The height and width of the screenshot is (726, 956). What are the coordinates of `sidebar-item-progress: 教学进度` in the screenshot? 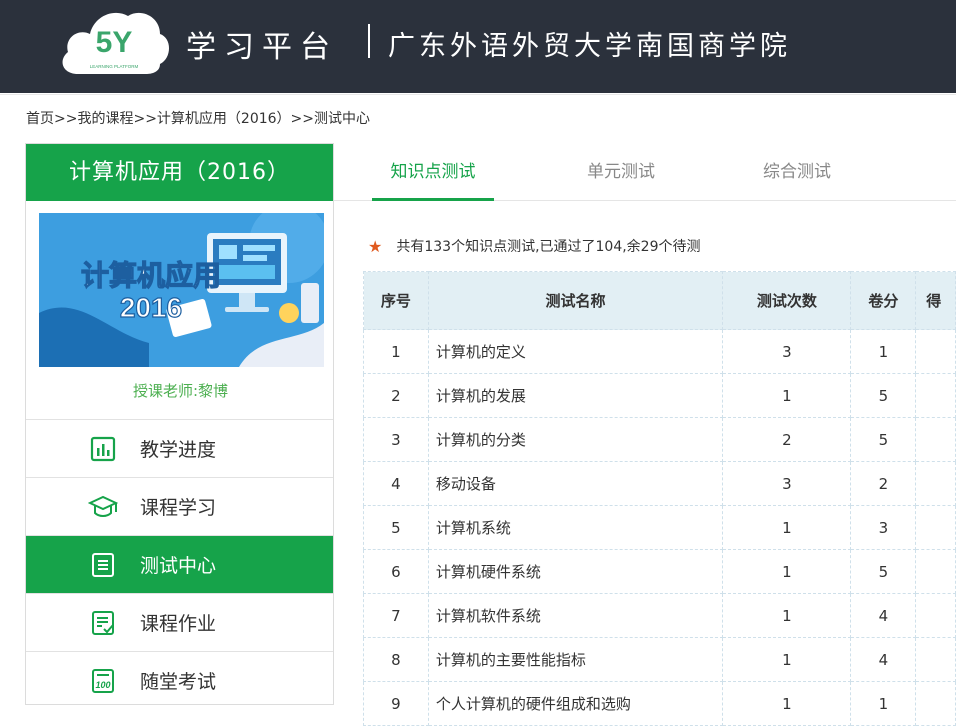 It's located at (179, 448).